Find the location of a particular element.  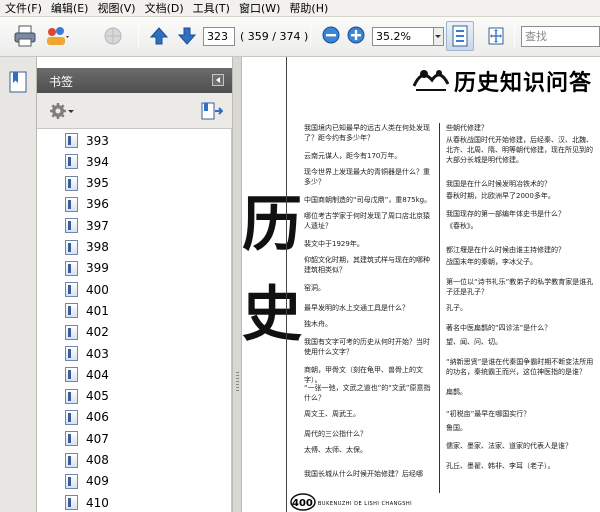

next-page-button is located at coordinates (187, 36).